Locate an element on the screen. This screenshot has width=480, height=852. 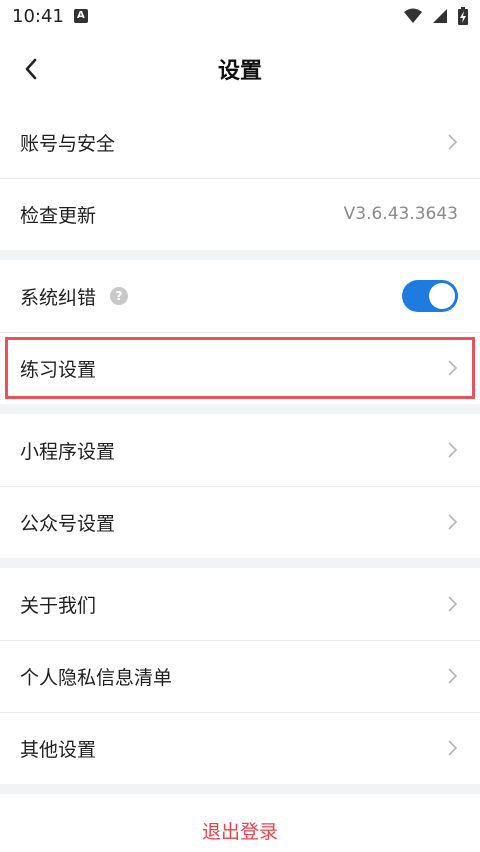
row-label: 公众号设置 is located at coordinates (68, 523).